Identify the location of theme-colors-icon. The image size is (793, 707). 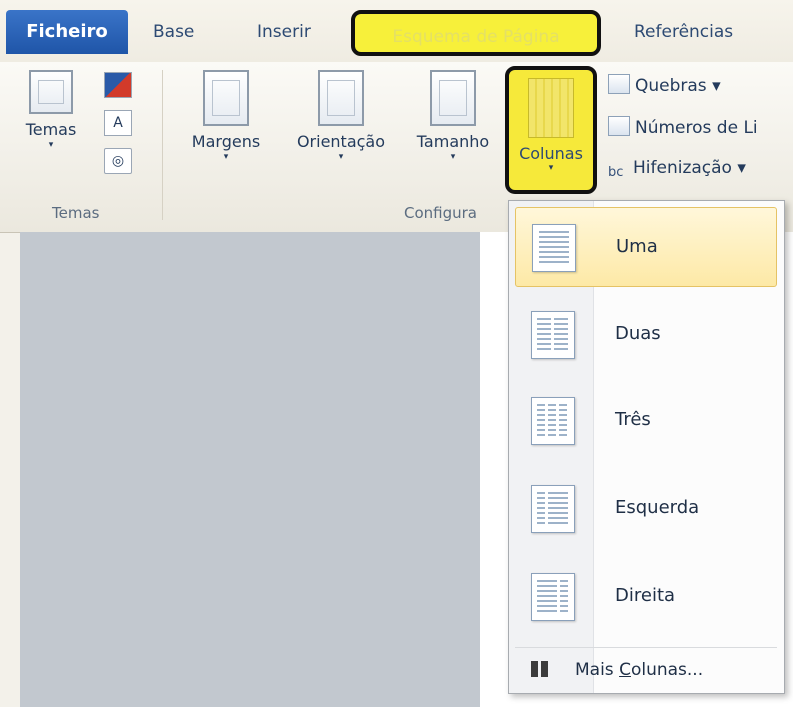
(118, 85).